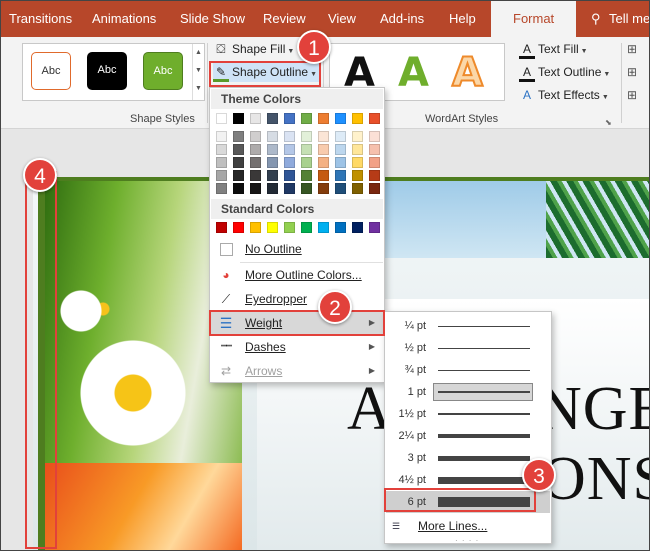 The image size is (650, 551). What do you see at coordinates (468, 370) in the screenshot?
I see `weight-option: ¾ pt` at bounding box center [468, 370].